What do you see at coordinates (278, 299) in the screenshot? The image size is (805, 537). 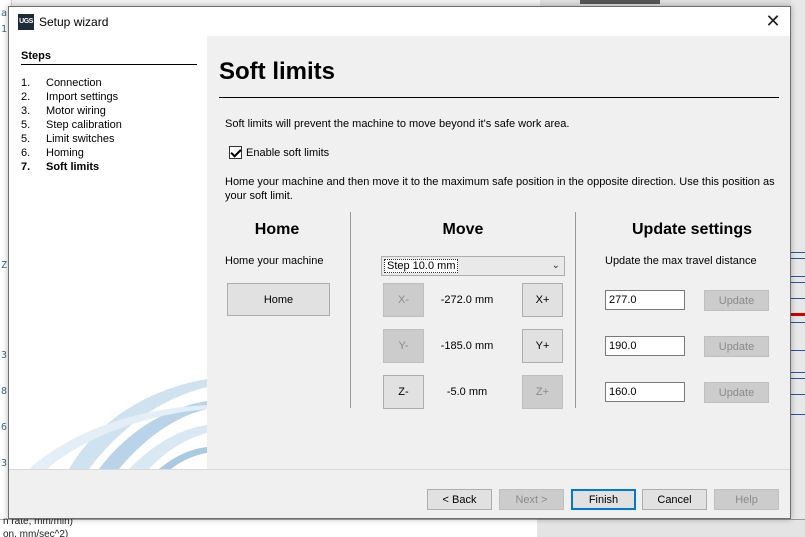 I see `home-button: Home` at bounding box center [278, 299].